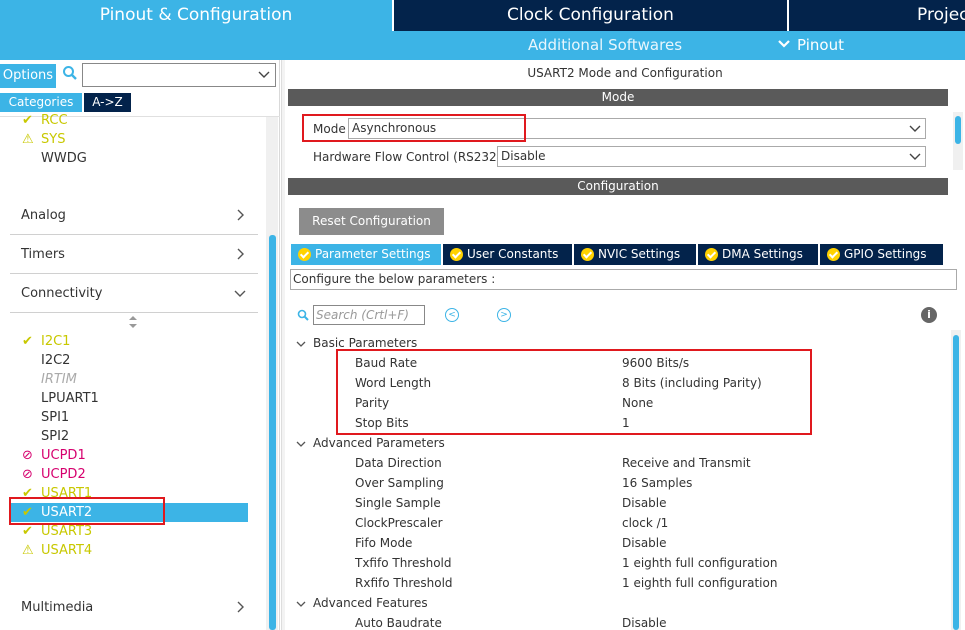  Describe the element at coordinates (657, 483) in the screenshot. I see `param-value: 16 Samples` at that location.